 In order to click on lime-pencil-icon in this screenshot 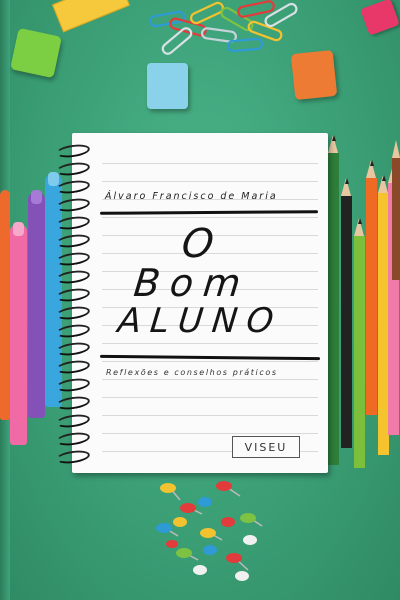, I will do `click(359, 343)`.